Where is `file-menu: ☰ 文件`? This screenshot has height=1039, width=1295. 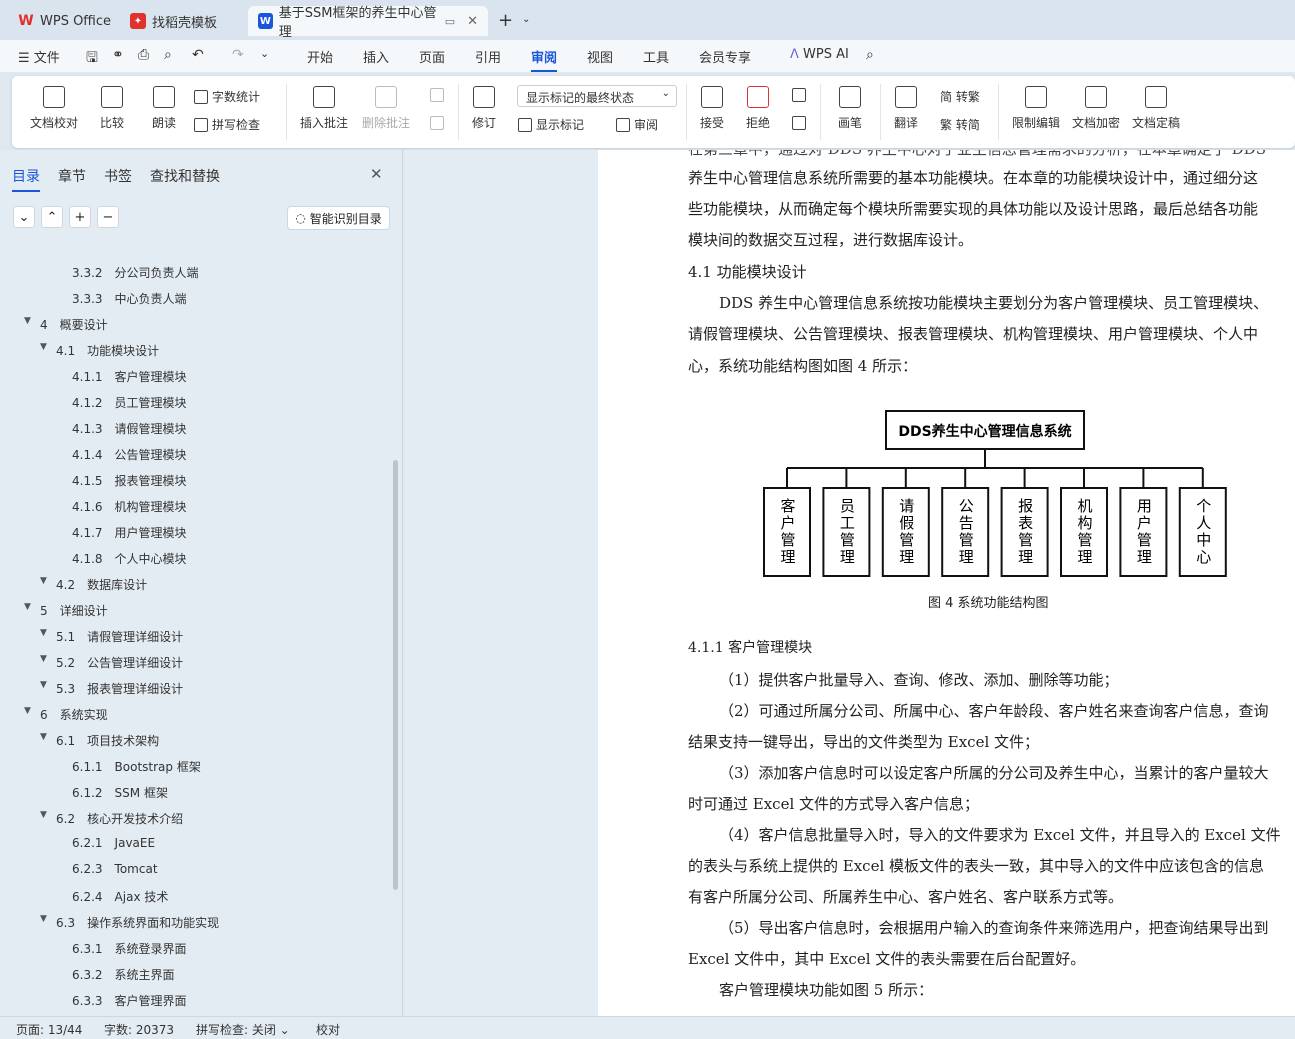
file-menu: ☰ 文件 is located at coordinates (39, 56).